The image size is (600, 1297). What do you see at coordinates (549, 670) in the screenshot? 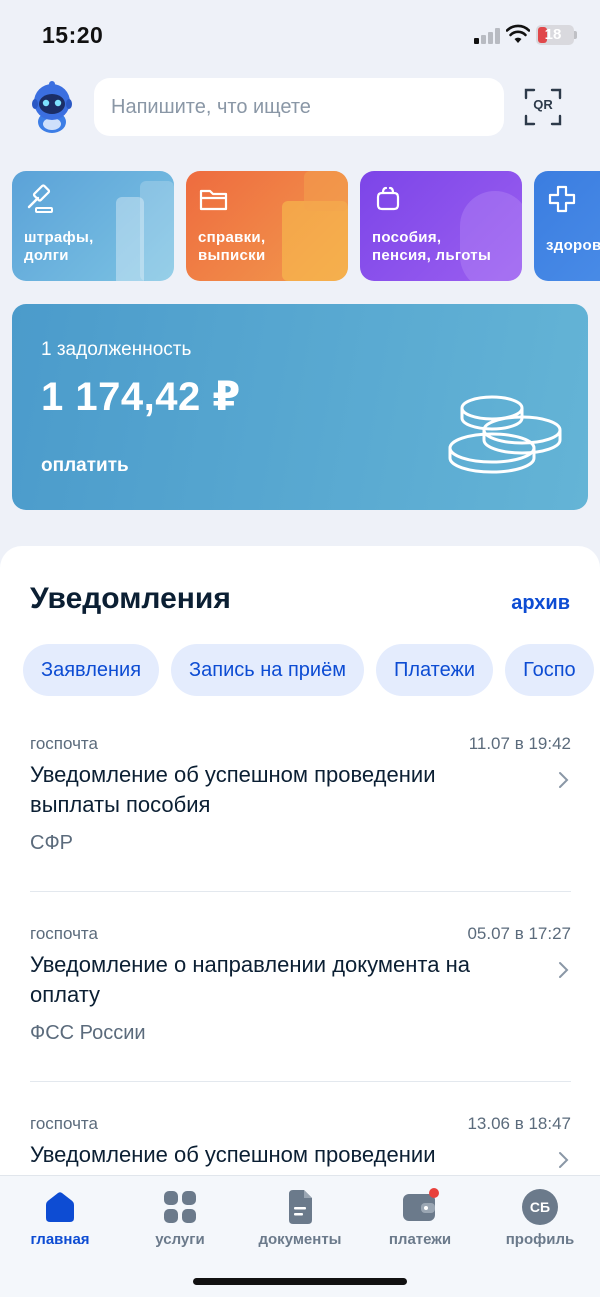
I see `chip-gosmail: Госпо` at bounding box center [549, 670].